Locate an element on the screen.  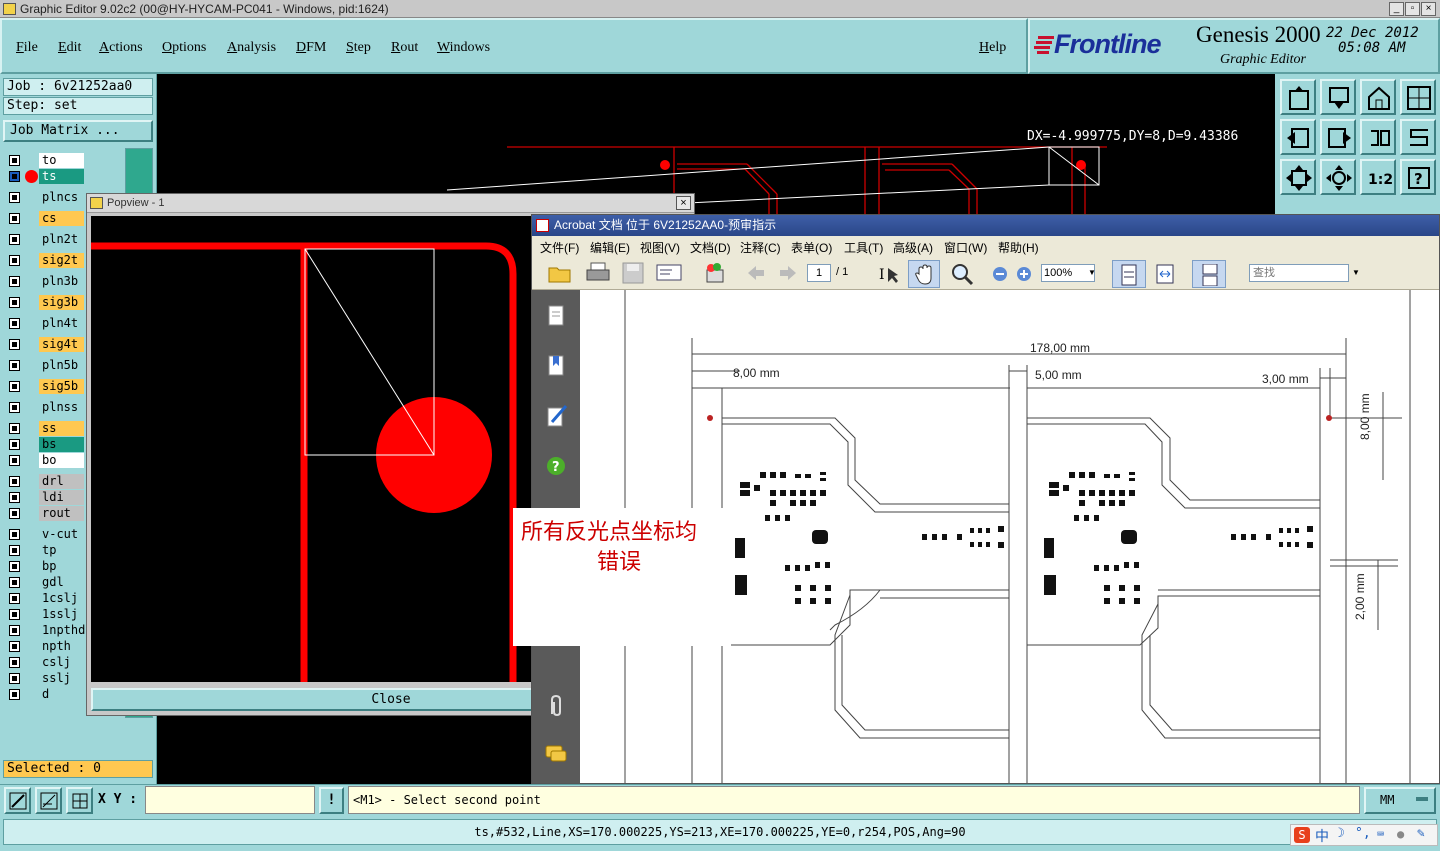
fit-page-button is located at coordinates (1129, 274).